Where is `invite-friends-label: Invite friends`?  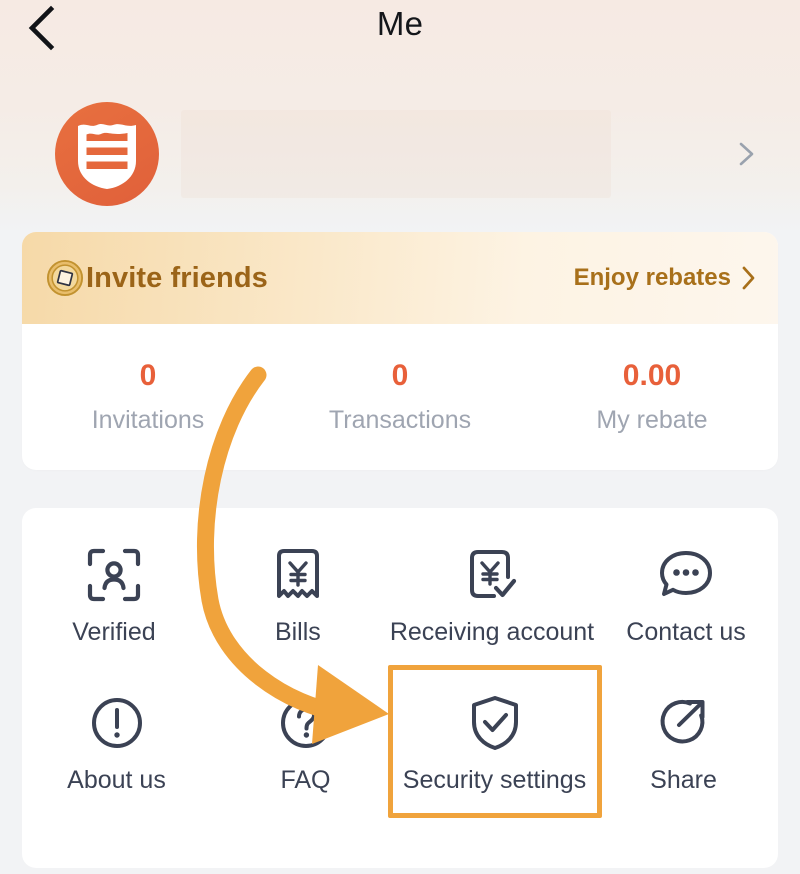
invite-friends-label: Invite friends is located at coordinates (177, 277).